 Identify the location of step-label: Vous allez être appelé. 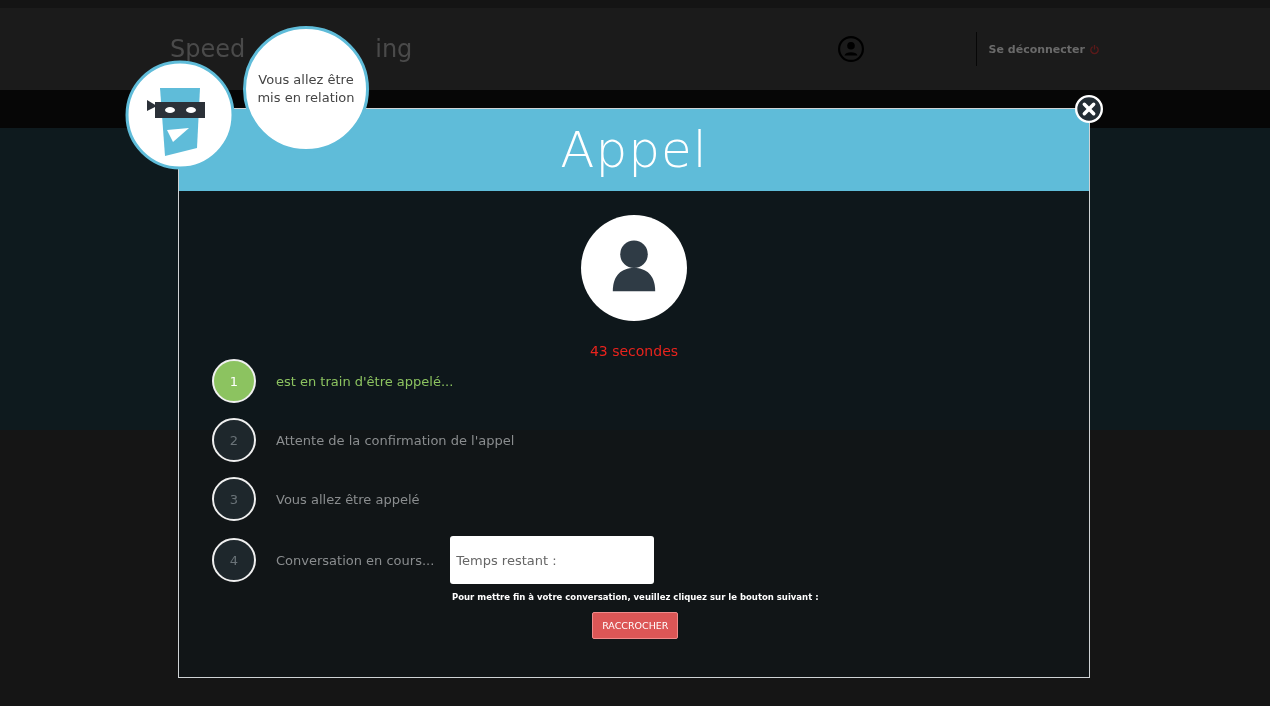
(348, 499).